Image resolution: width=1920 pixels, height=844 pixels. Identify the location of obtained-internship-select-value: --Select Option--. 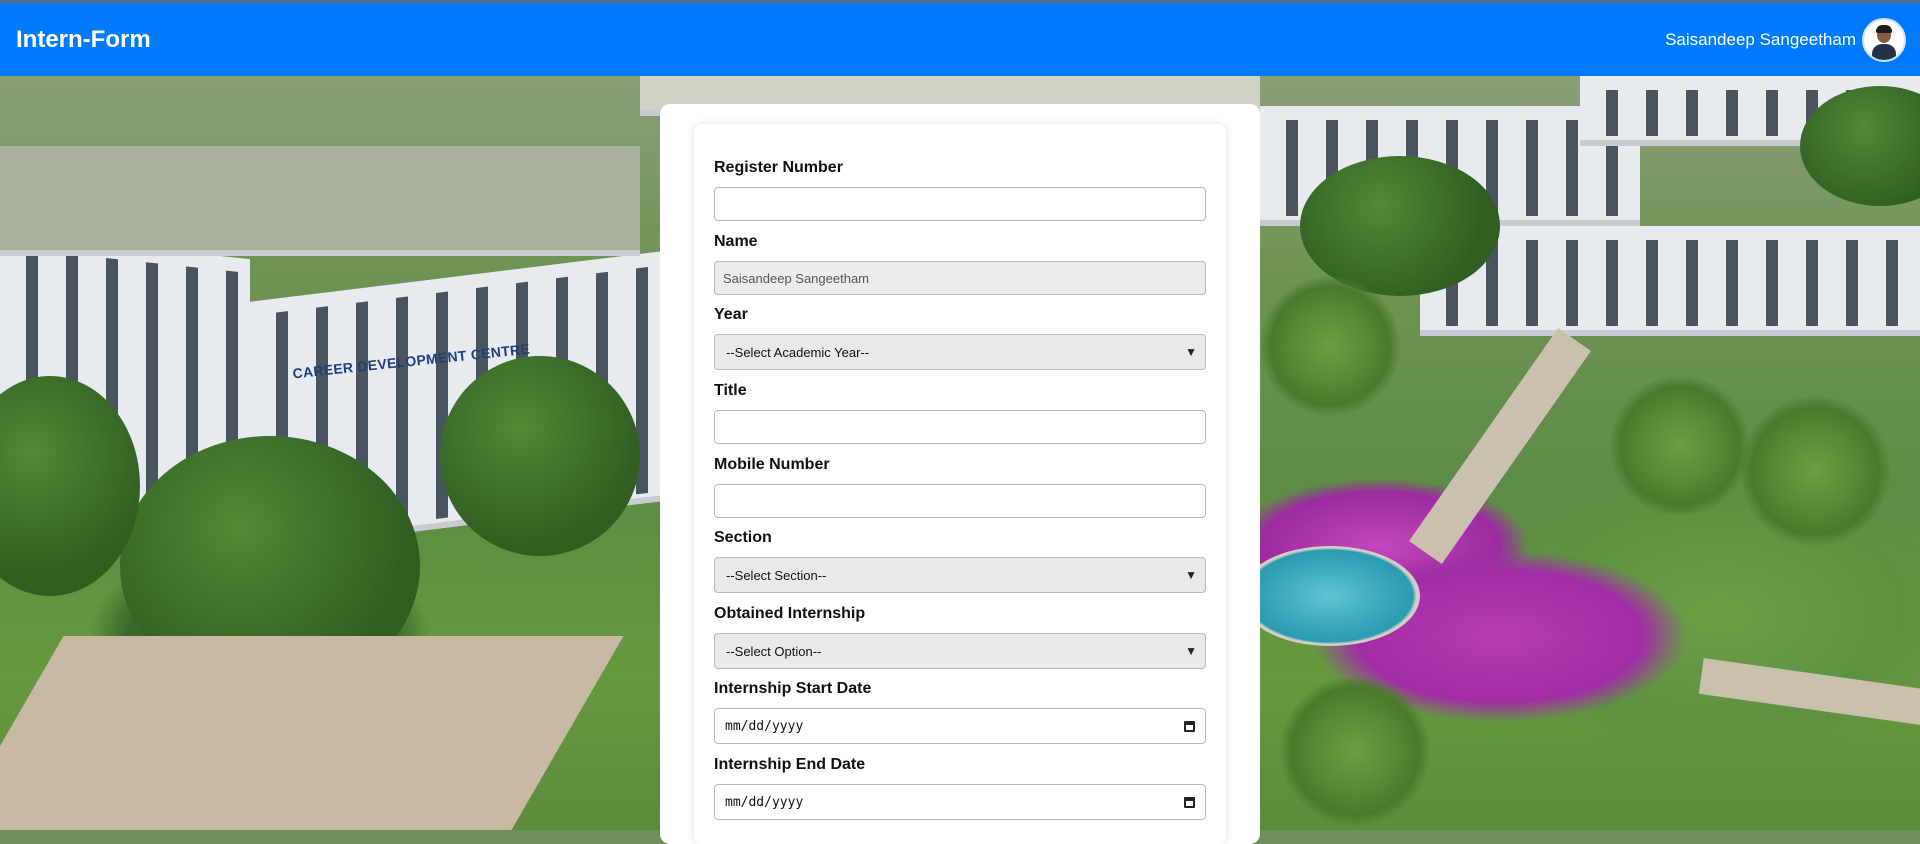
(774, 651).